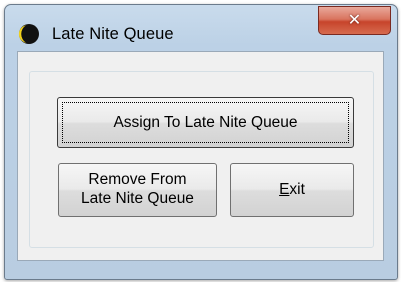 The image size is (401, 282). I want to click on close-button: ✕, so click(354, 20).